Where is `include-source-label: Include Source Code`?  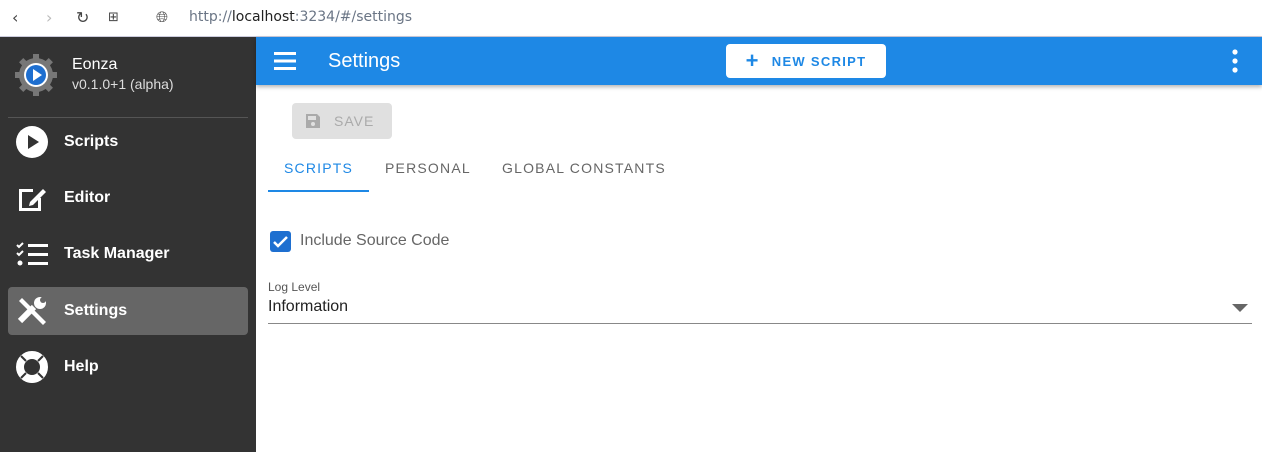
include-source-label: Include Source Code is located at coordinates (375, 240).